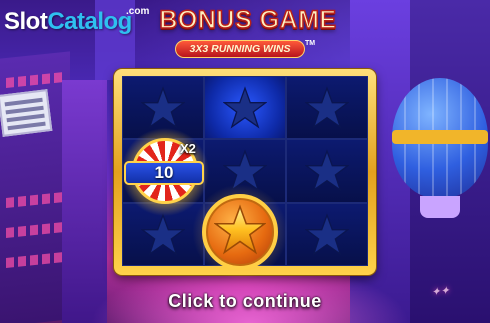  Describe the element at coordinates (310, 43) in the screenshot. I see `trademark-mark: TM` at that location.